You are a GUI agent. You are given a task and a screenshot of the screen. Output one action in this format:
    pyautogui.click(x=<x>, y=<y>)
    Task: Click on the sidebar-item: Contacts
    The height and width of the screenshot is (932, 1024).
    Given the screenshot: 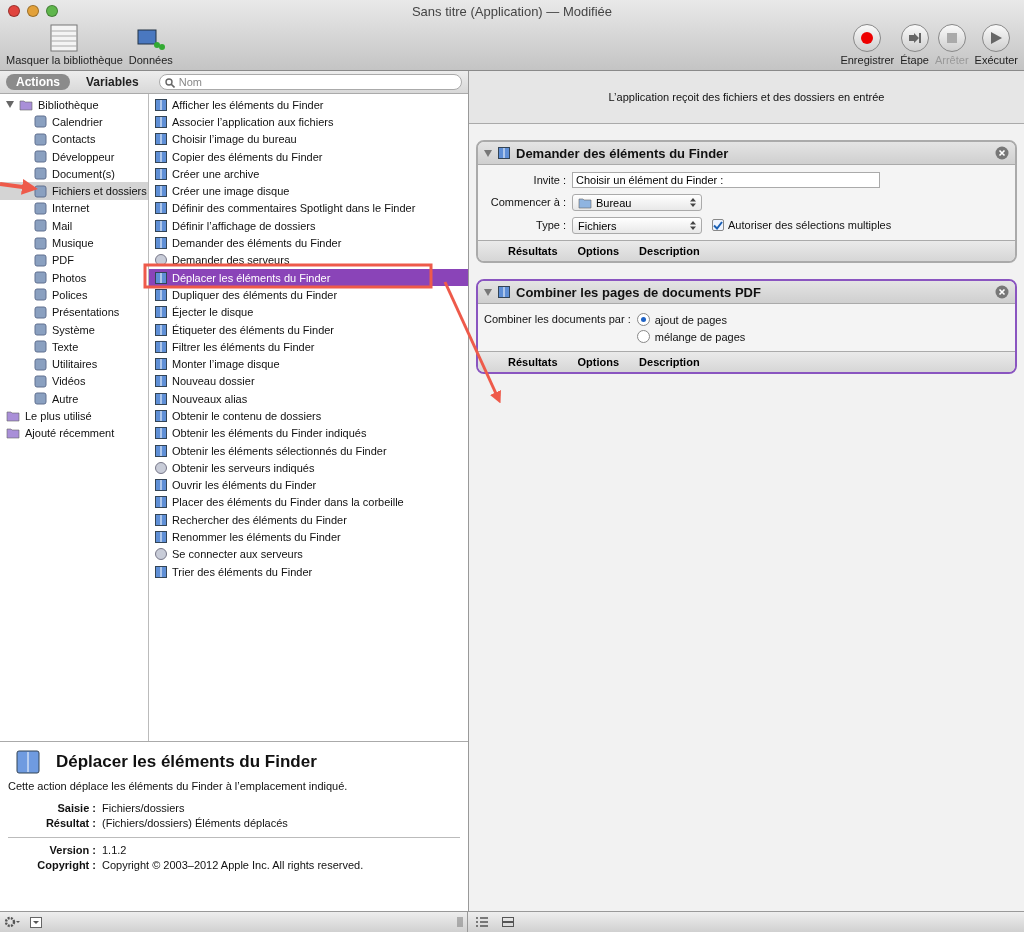 What is the action you would take?
    pyautogui.click(x=74, y=139)
    